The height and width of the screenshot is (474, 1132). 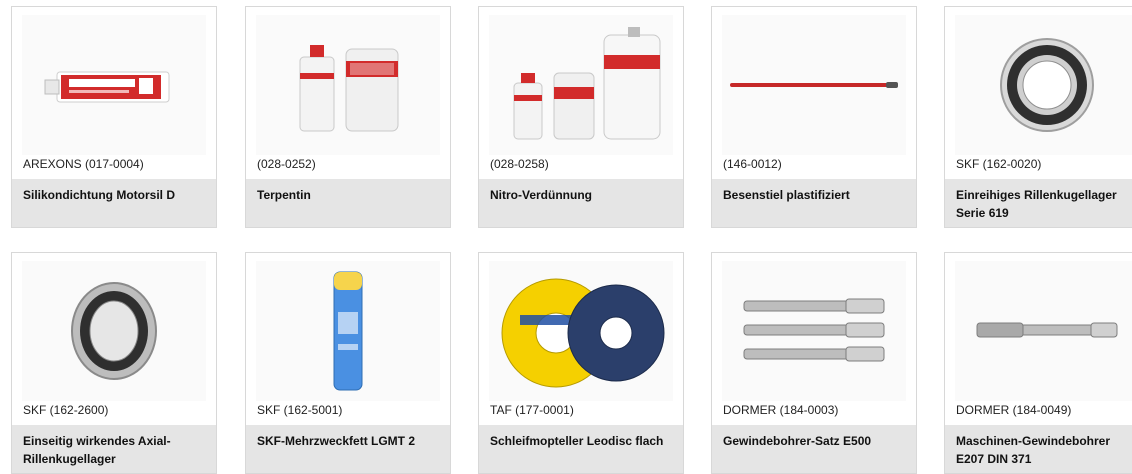 What do you see at coordinates (107, 87) in the screenshot?
I see `sealant-tube-icon` at bounding box center [107, 87].